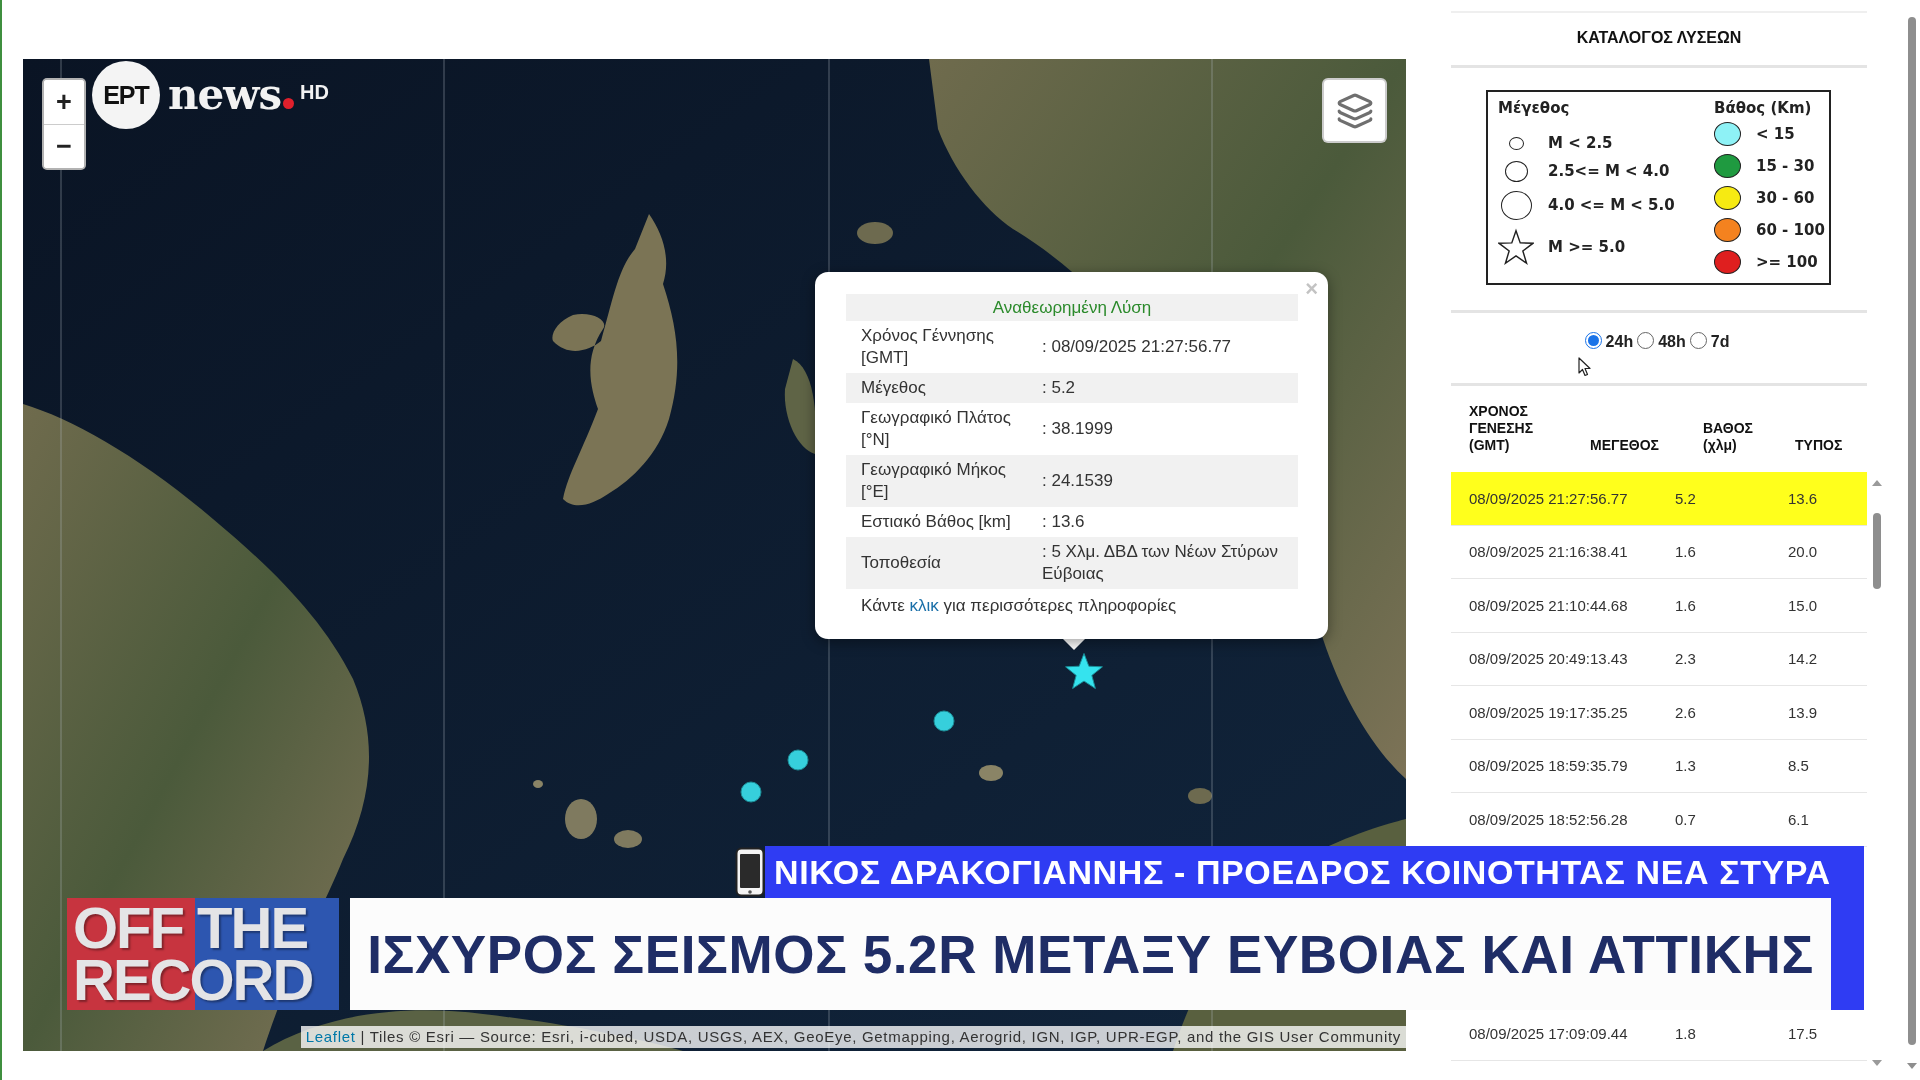 The height and width of the screenshot is (1080, 1920). What do you see at coordinates (943, 429) in the screenshot?
I see `field-label: Γεωγραφικό Πλάτος [°N]` at bounding box center [943, 429].